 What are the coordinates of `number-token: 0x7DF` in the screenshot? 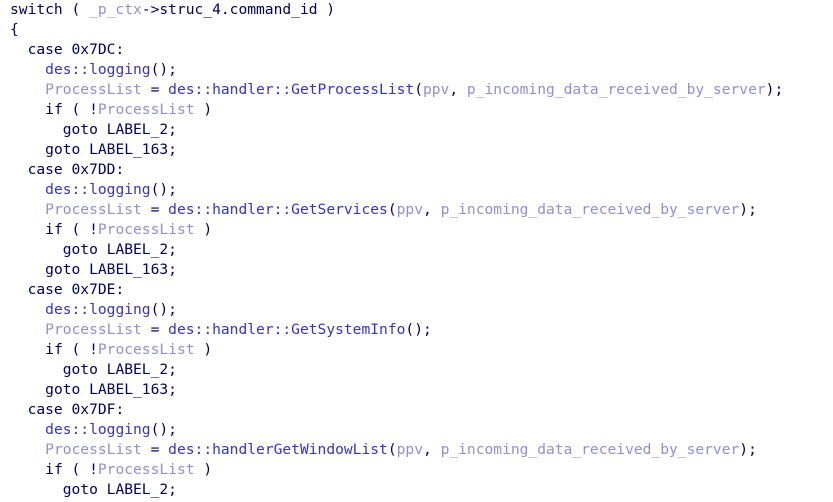 It's located at (93, 409).